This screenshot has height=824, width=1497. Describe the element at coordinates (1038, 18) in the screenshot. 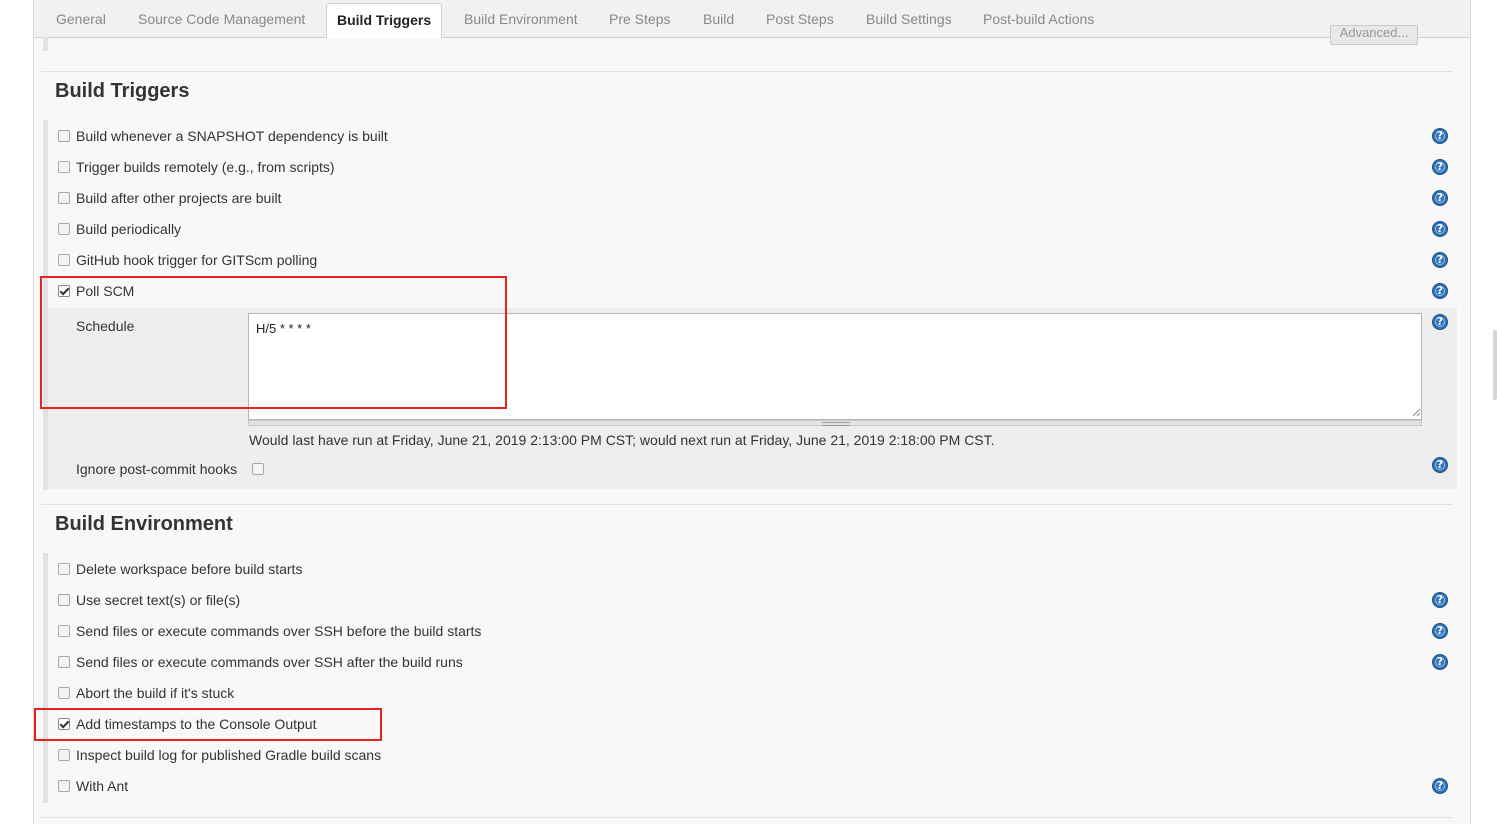

I see `tab-post-build-actions: Post-build Actions` at that location.